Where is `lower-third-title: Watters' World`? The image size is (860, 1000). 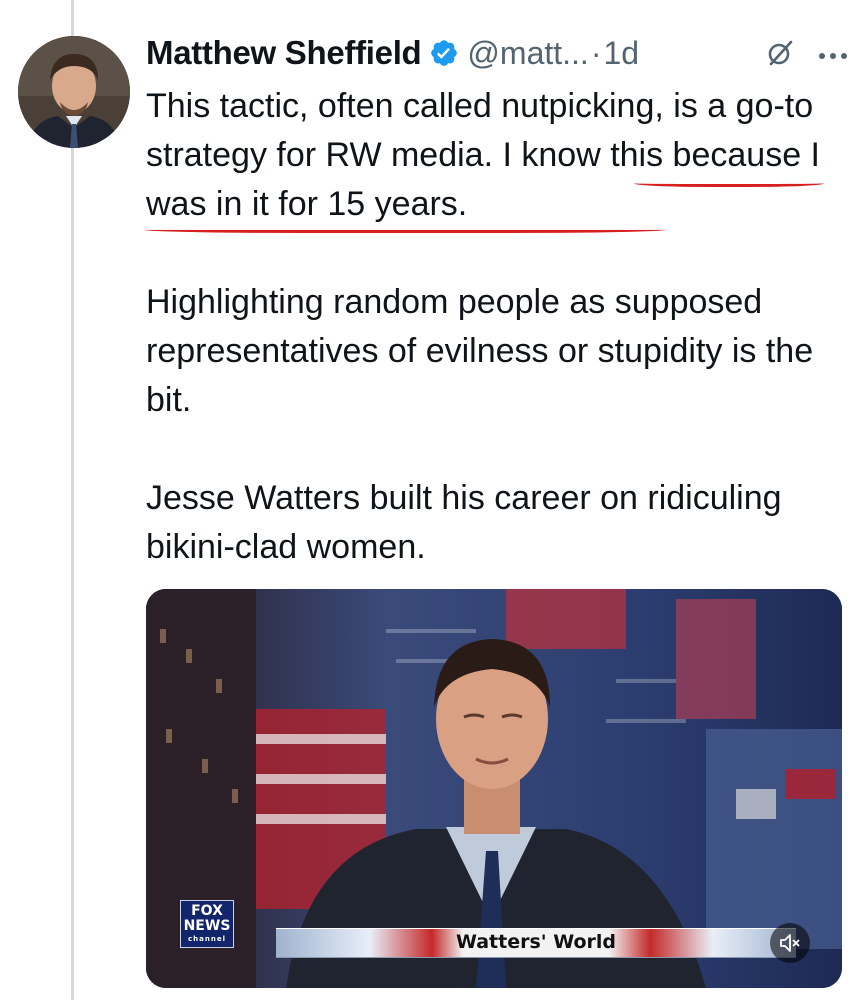 lower-third-title: Watters' World is located at coordinates (536, 942).